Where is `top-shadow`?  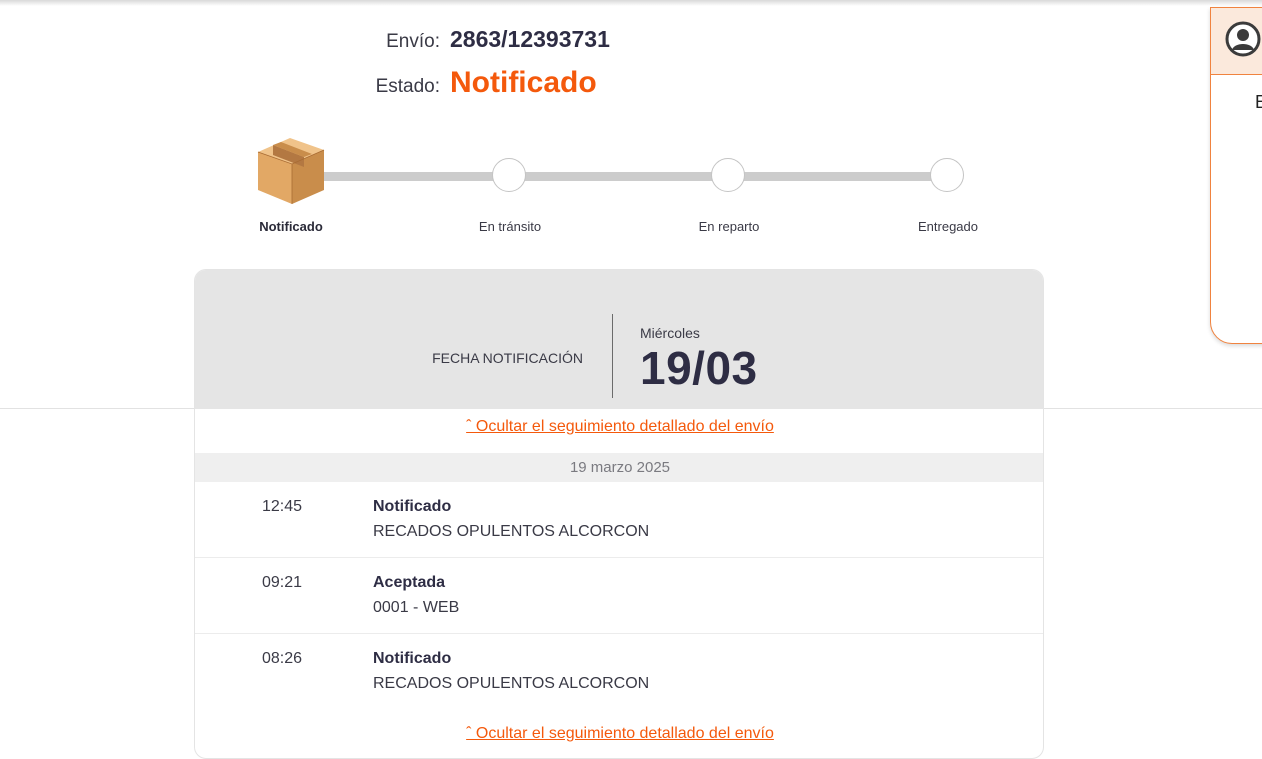
top-shadow is located at coordinates (631, 3).